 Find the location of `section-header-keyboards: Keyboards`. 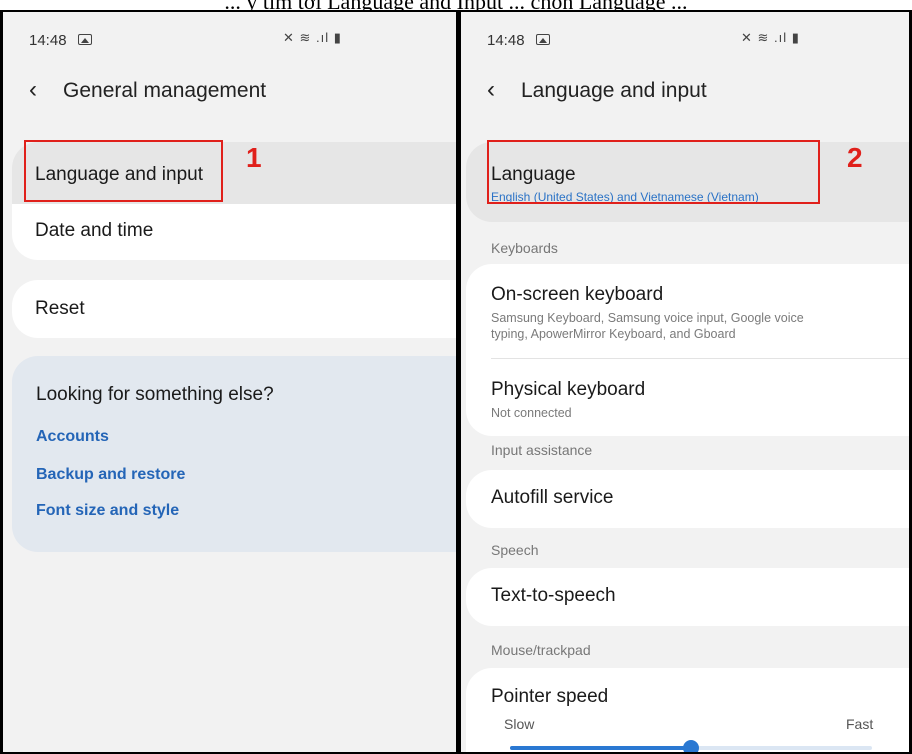

section-header-keyboards: Keyboards is located at coordinates (524, 248).